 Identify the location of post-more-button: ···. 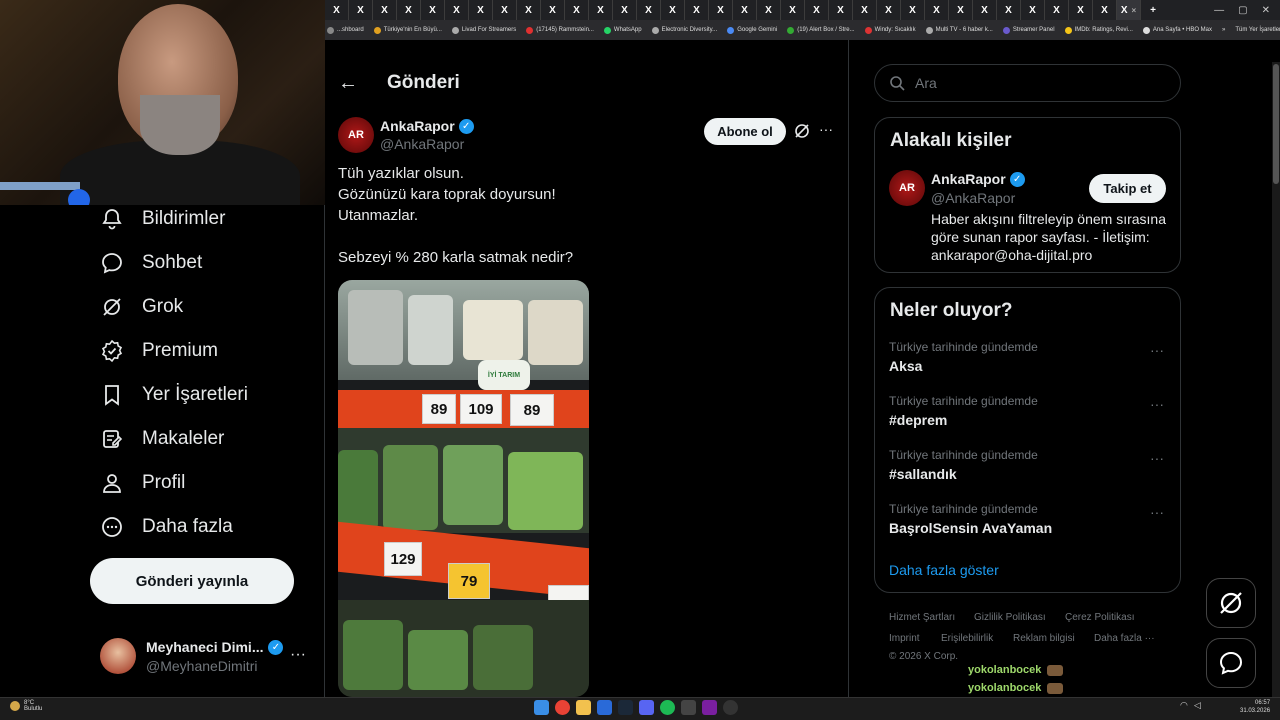
(826, 129).